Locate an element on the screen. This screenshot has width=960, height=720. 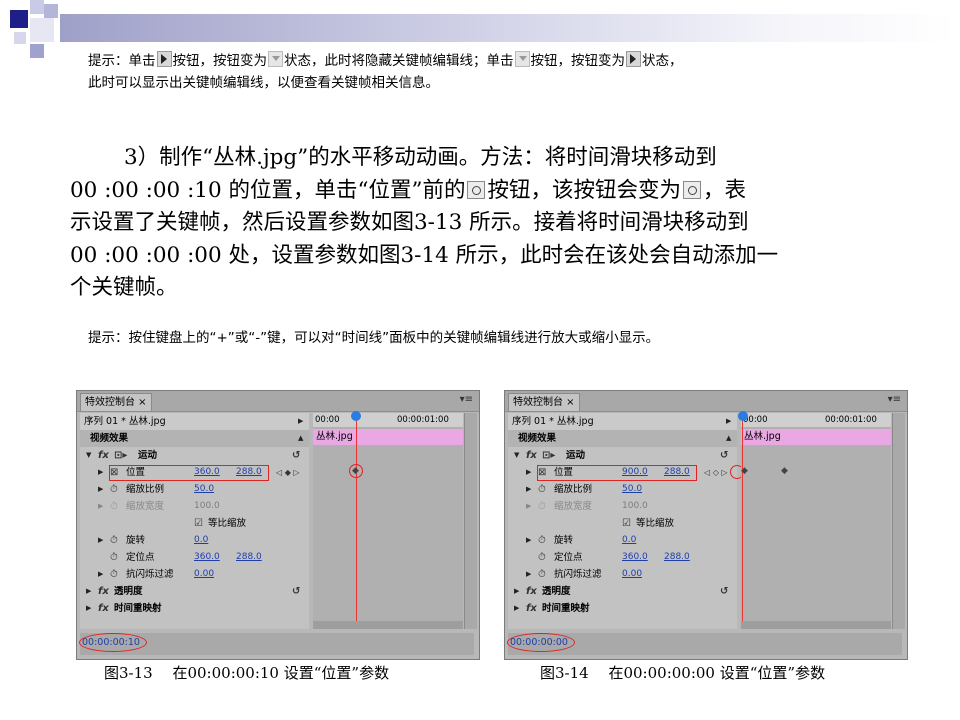
expanded-triangle-icon is located at coordinates (522, 59).